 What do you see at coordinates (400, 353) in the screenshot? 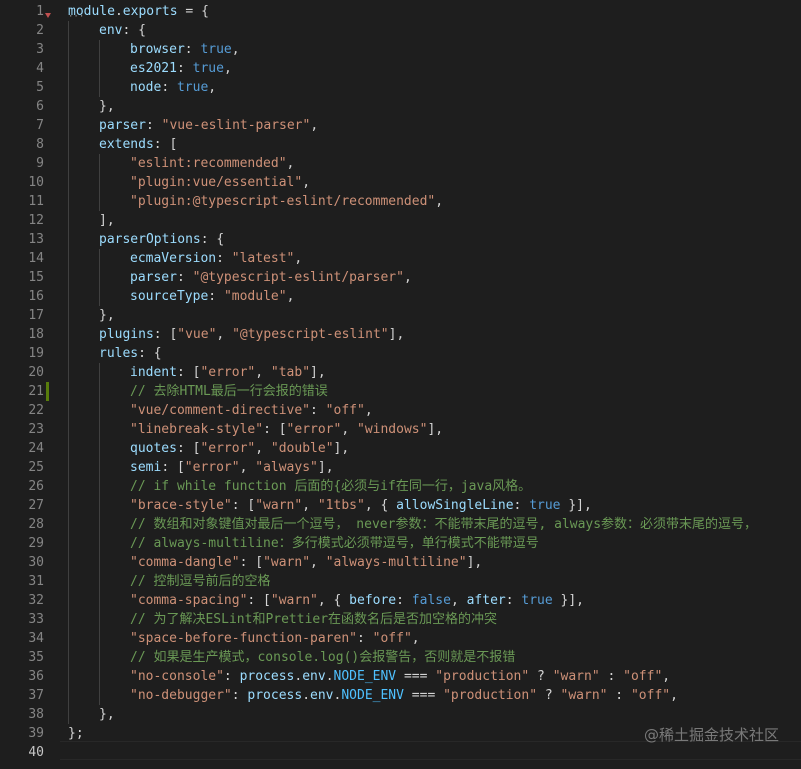
I see `code-line: 19 rules: {` at bounding box center [400, 353].